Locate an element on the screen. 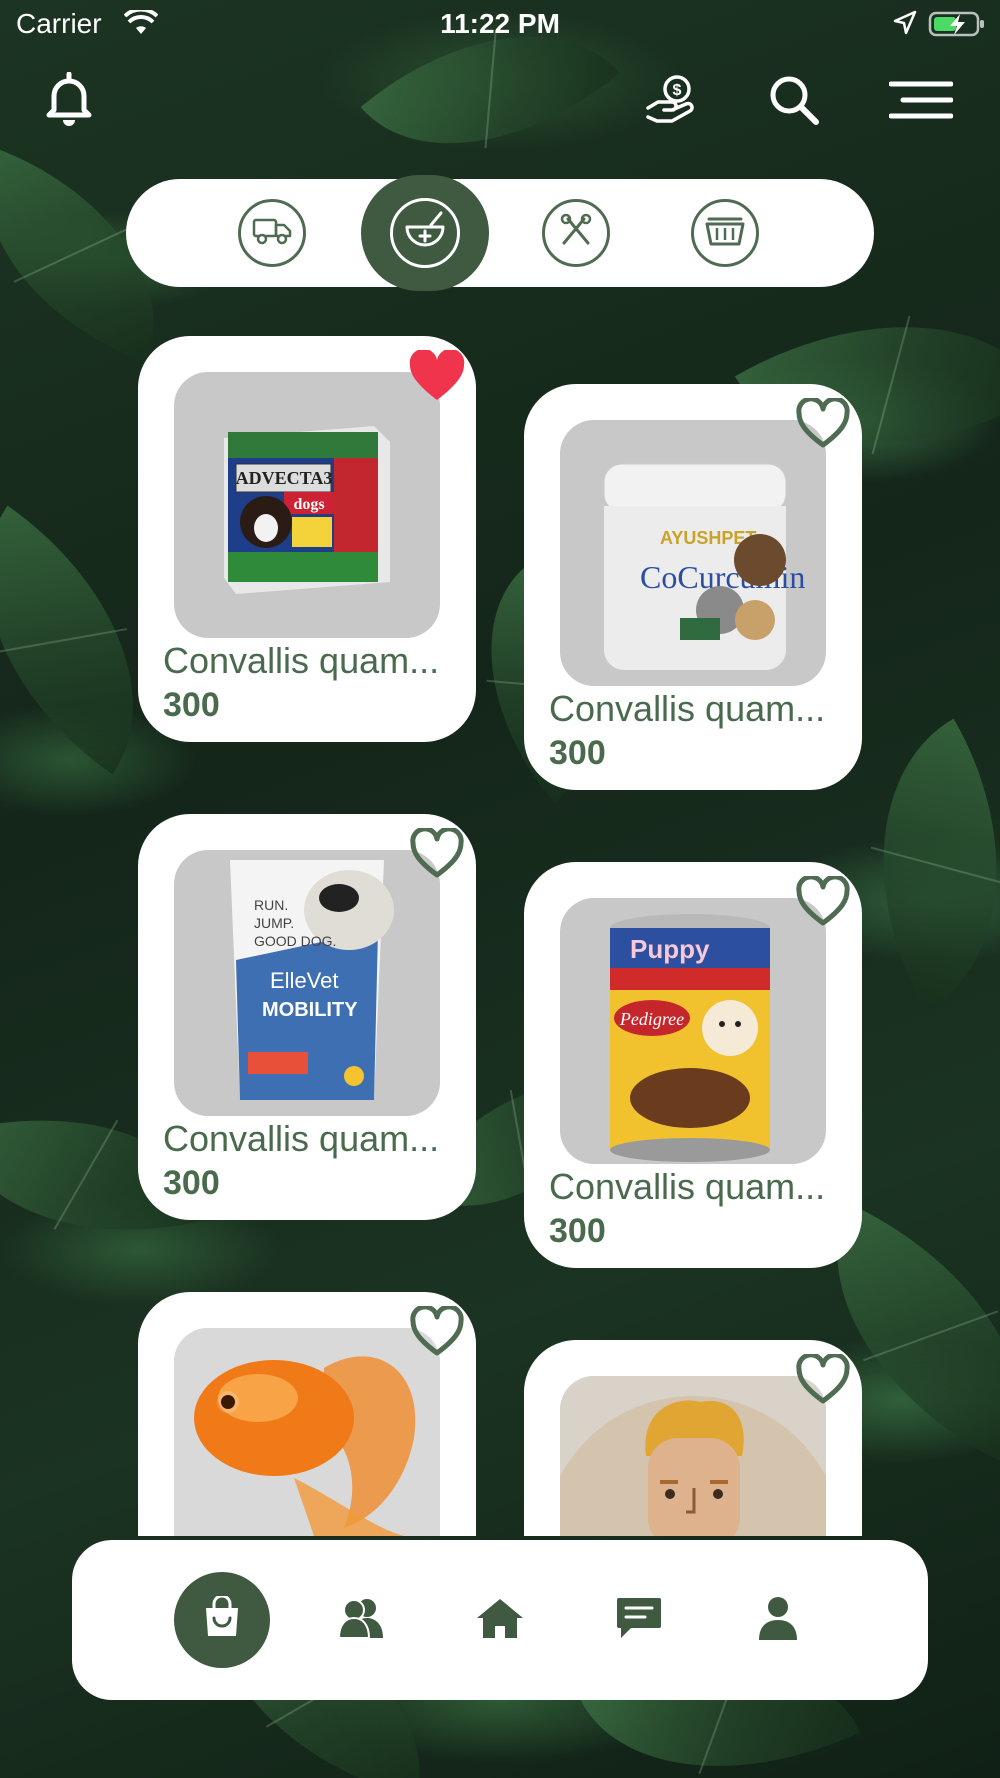  bottom-nav is located at coordinates (500, 1620).